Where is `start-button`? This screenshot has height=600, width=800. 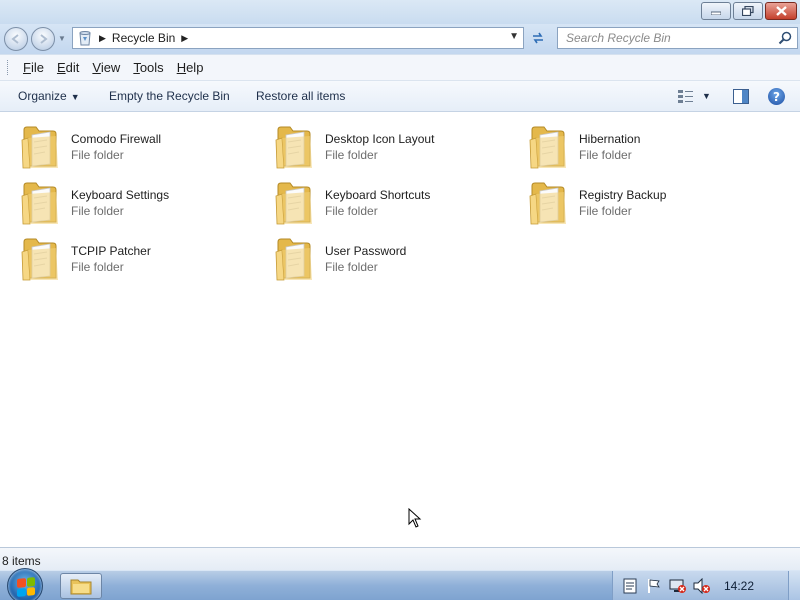 start-button is located at coordinates (25, 584).